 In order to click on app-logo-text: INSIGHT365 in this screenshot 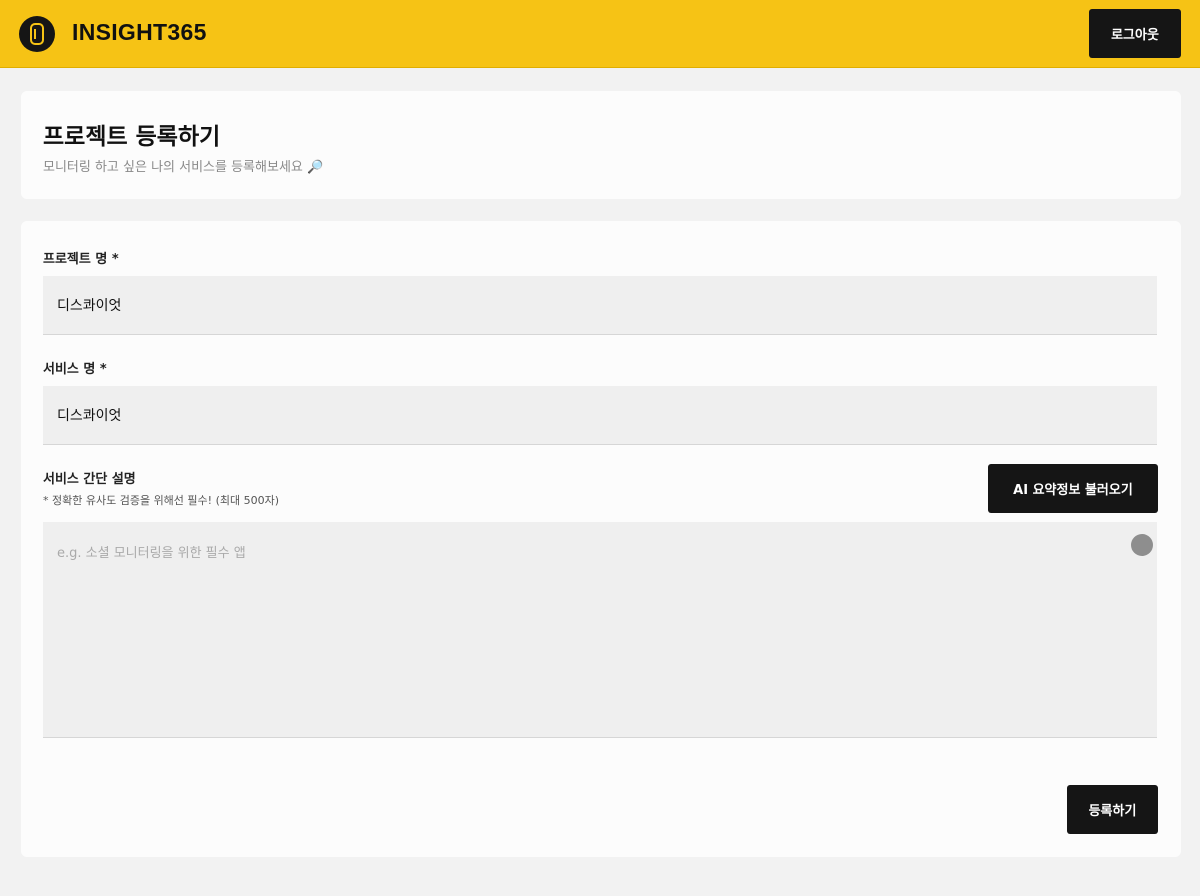, I will do `click(139, 32)`.